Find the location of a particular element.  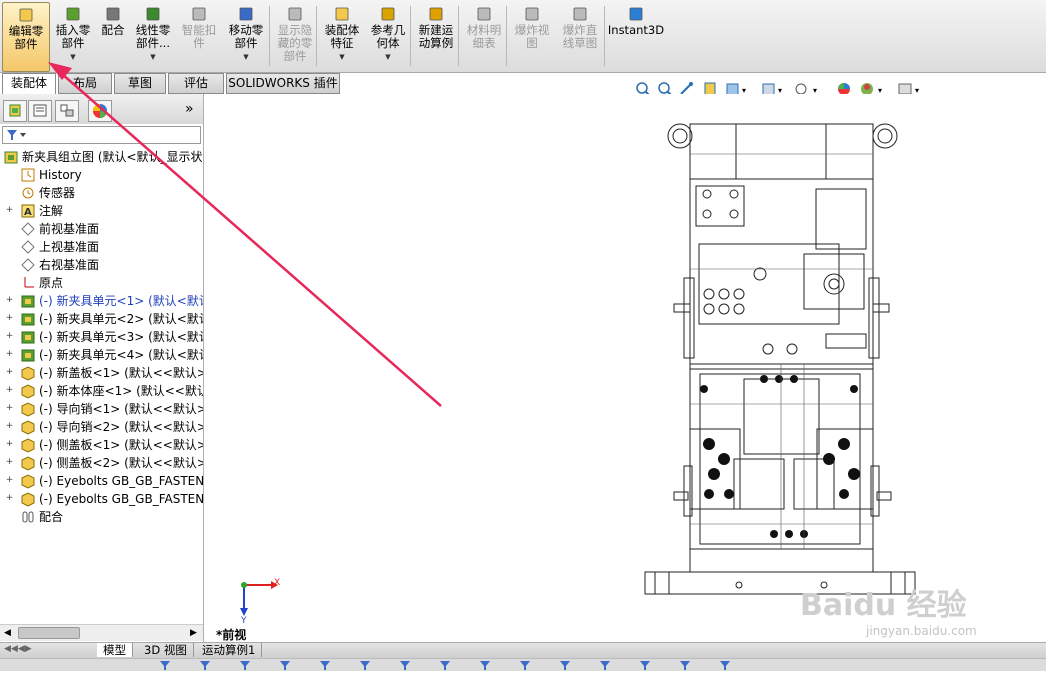

filter-toolbar-icons is located at coordinates (523, 665).